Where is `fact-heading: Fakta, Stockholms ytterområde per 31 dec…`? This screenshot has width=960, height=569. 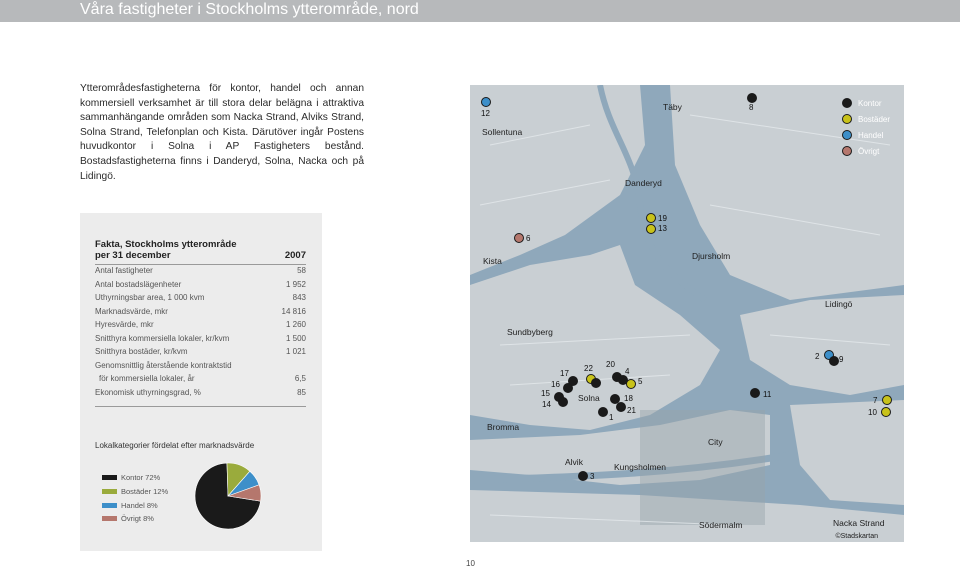 fact-heading: Fakta, Stockholms ytterområde per 31 dec… is located at coordinates (200, 250).